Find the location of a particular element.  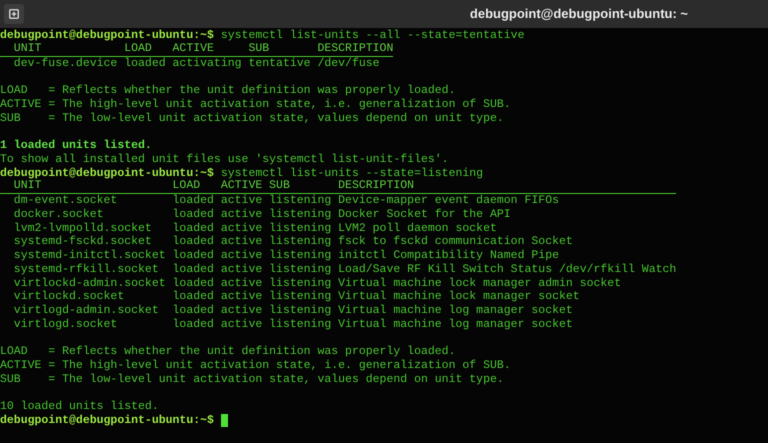

output-line: To show all installed unit files use 'systemctl list-unit-files'. is located at coordinates (224, 159).